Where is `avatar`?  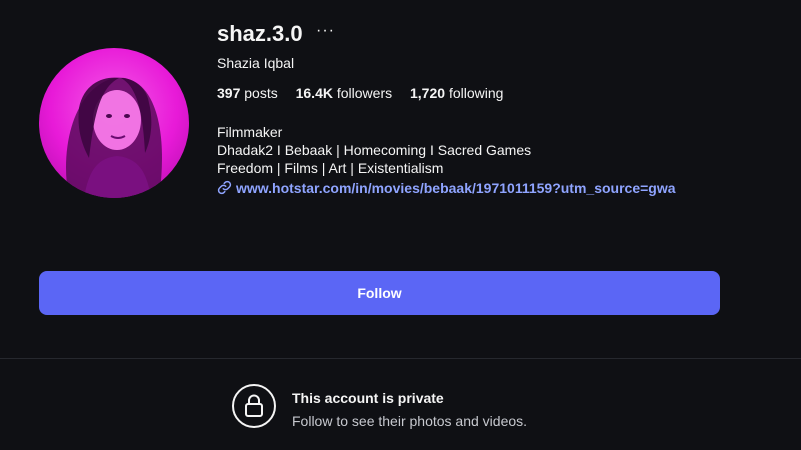 avatar is located at coordinates (114, 123).